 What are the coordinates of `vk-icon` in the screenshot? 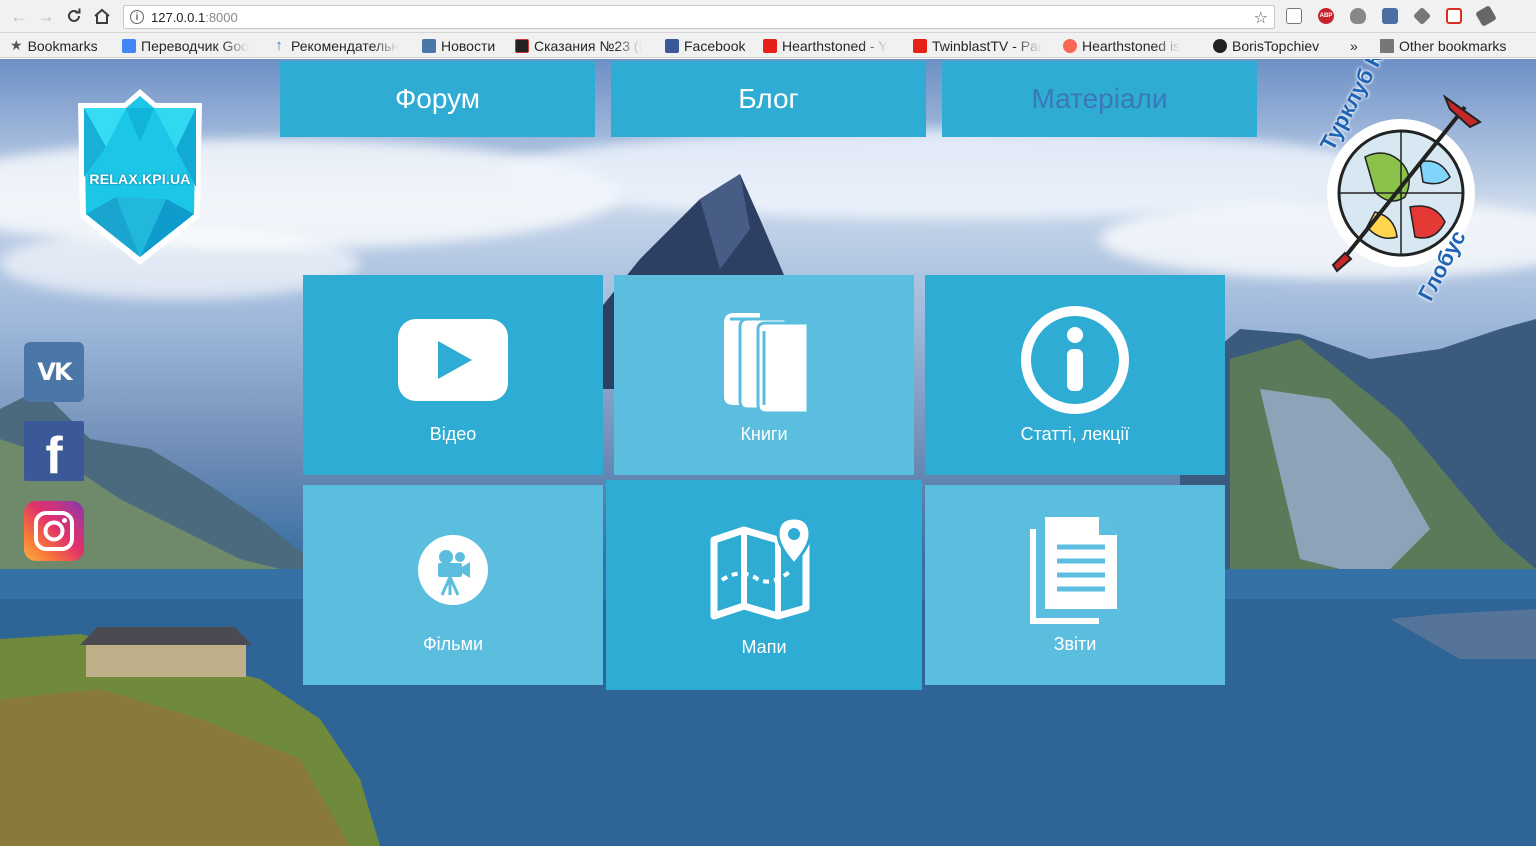 It's located at (429, 45).